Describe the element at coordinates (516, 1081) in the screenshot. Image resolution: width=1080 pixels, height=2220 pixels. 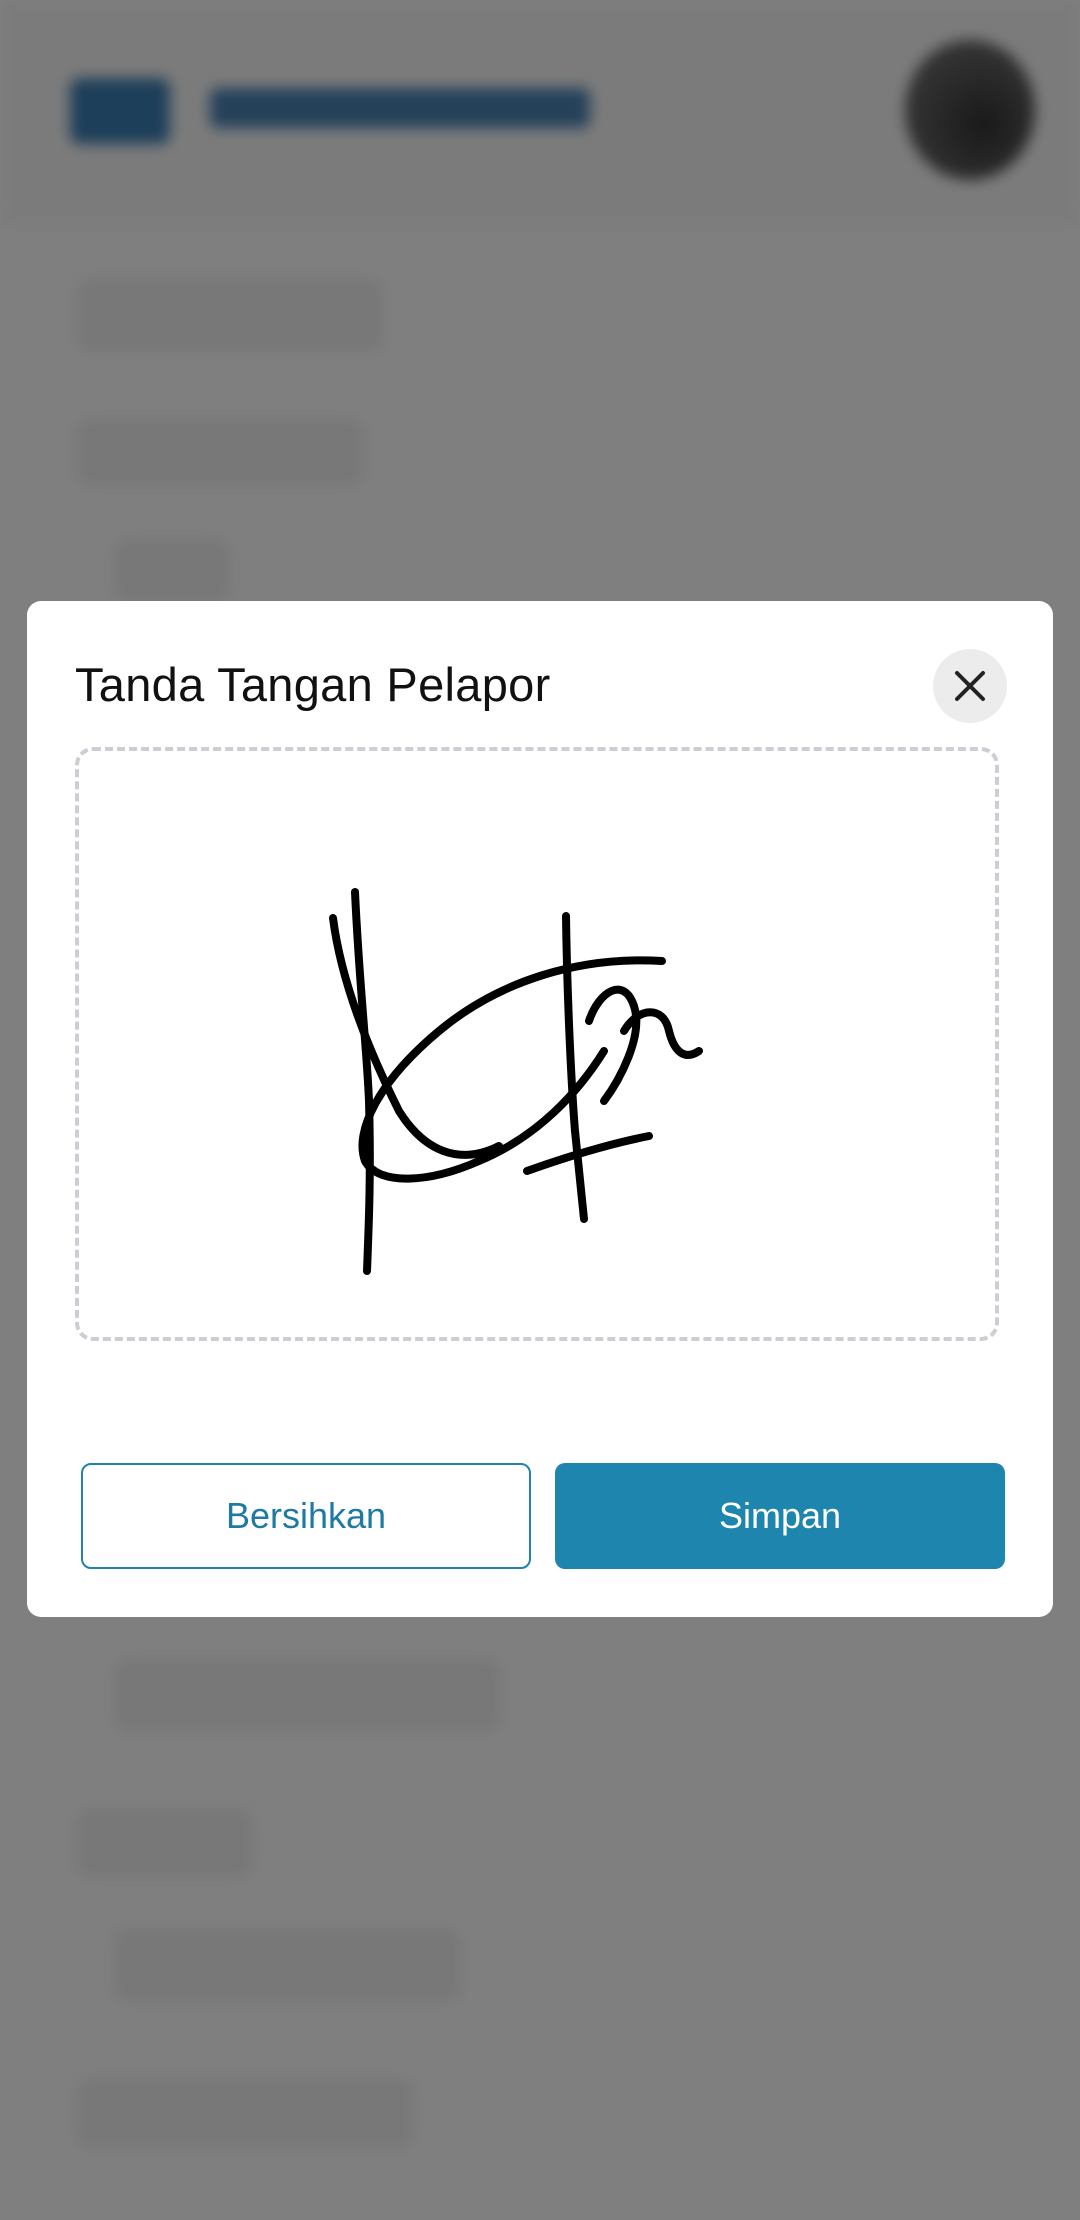
I see `signature-drawing` at that location.